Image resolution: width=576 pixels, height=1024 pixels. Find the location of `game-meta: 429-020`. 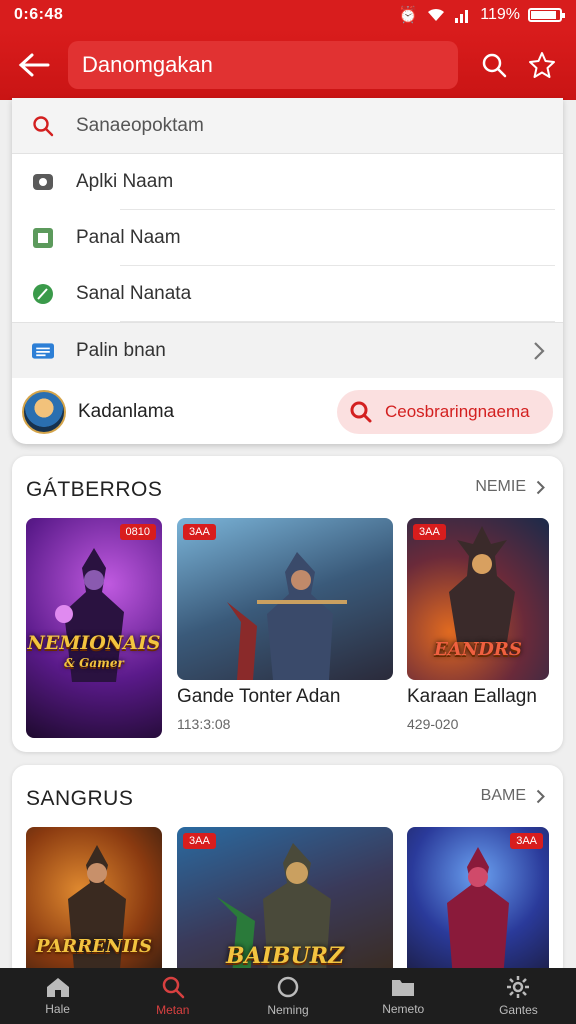

game-meta: 429-020 is located at coordinates (433, 724).